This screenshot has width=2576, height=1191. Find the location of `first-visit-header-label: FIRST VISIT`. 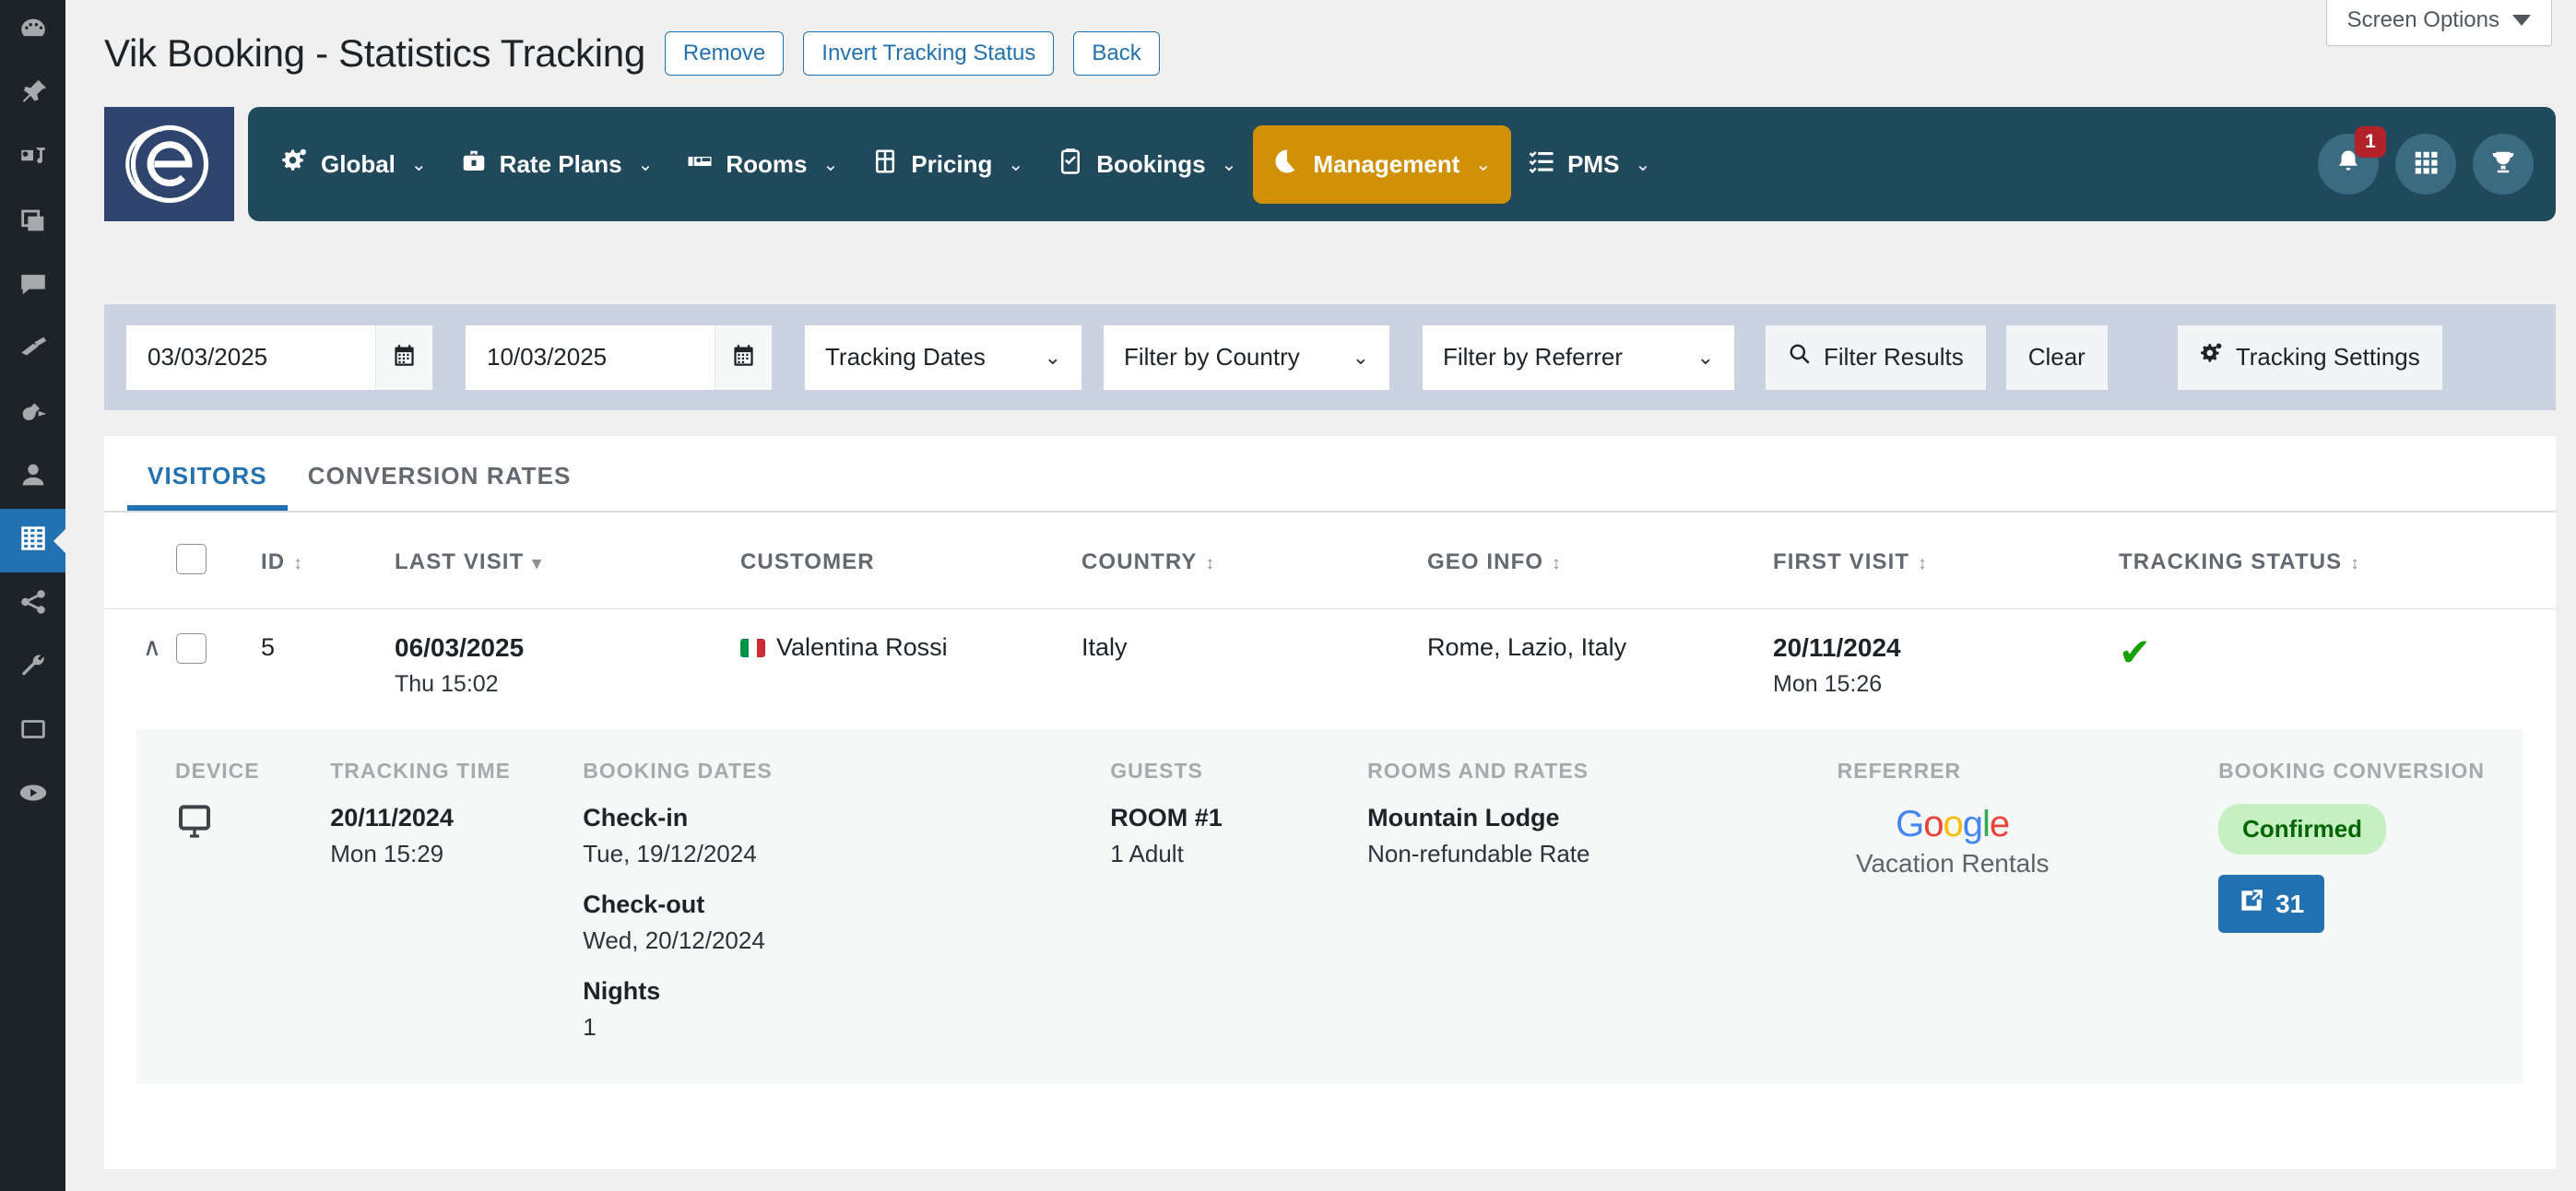

first-visit-header-label: FIRST VISIT is located at coordinates (1841, 561).